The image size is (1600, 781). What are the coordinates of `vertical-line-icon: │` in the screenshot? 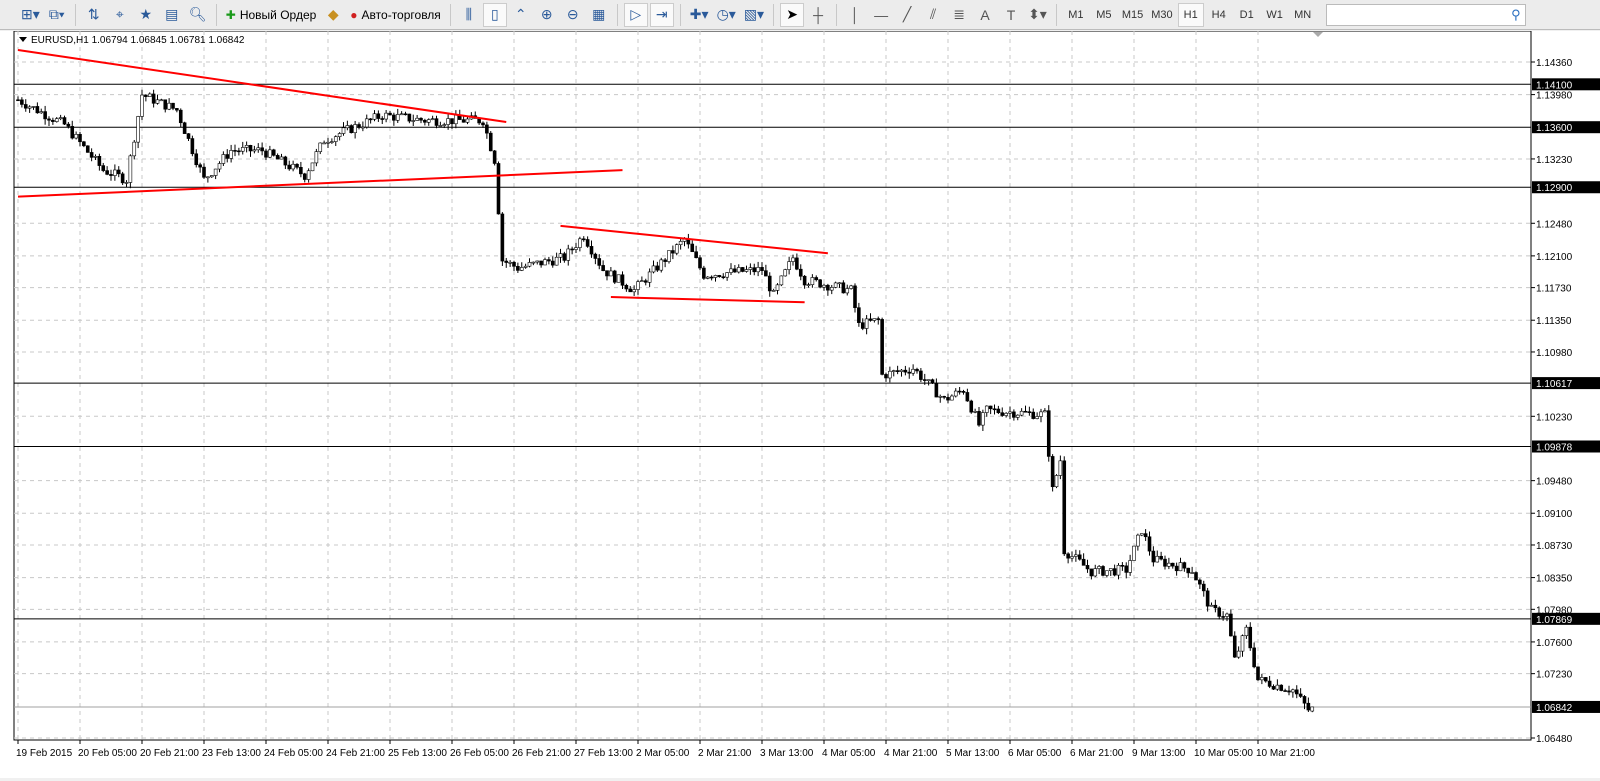 It's located at (855, 15).